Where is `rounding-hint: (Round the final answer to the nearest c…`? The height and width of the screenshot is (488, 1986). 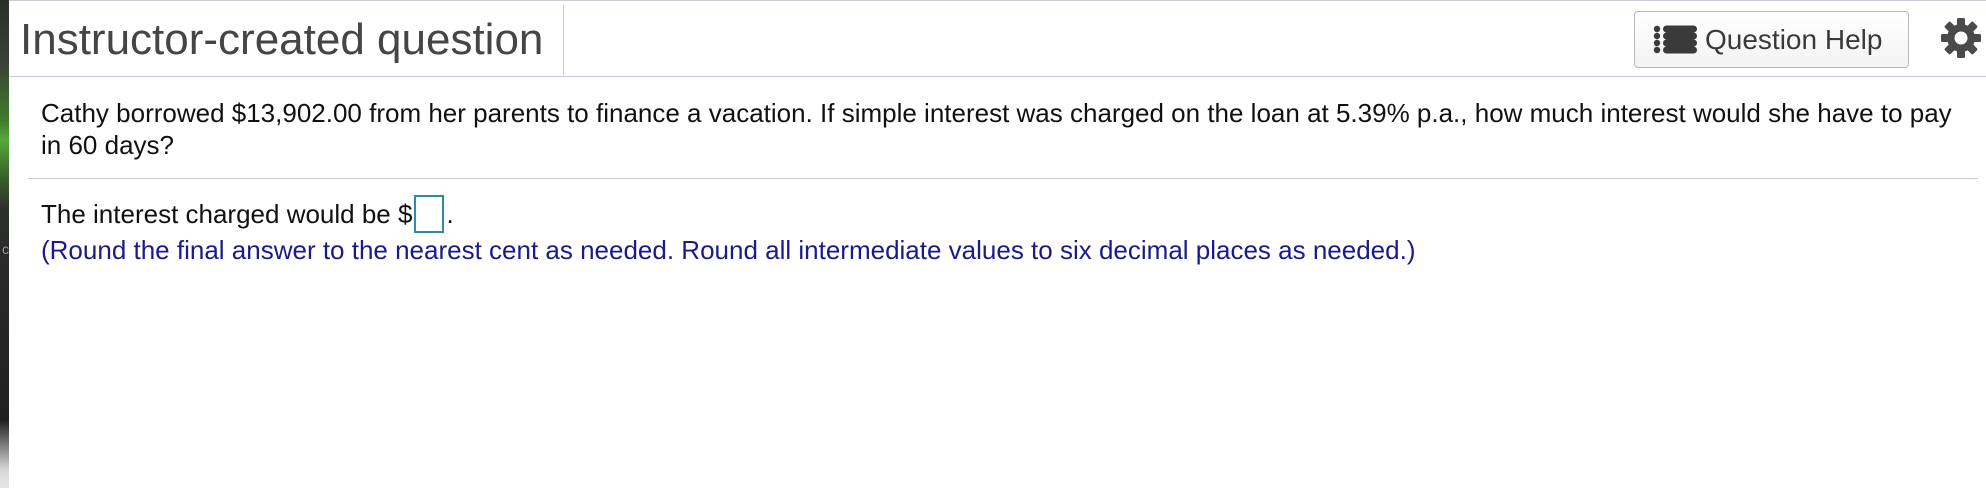 rounding-hint: (Round the final answer to the nearest c… is located at coordinates (728, 250).